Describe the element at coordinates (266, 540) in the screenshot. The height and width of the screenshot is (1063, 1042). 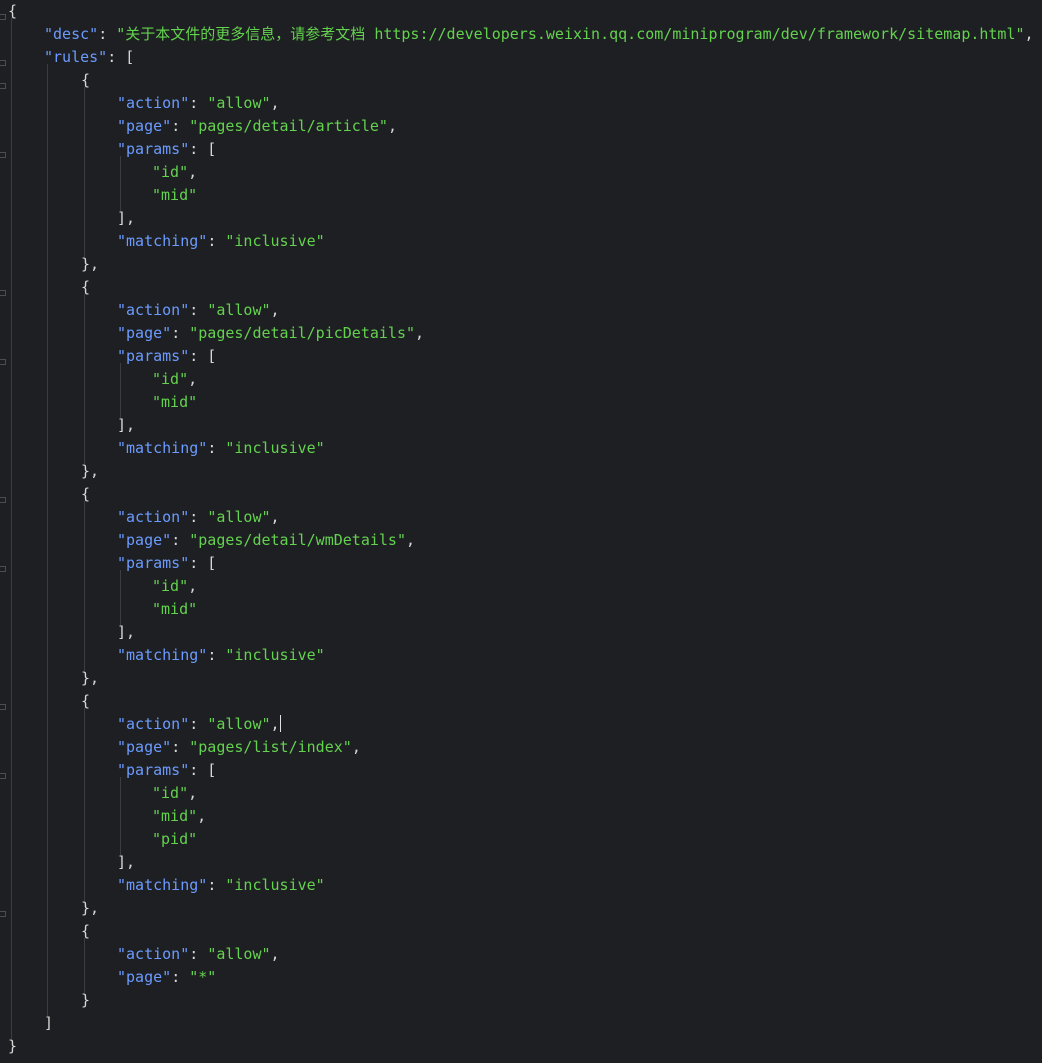
I see `code-line: "page": "pages/detail/wmDetails",` at that location.